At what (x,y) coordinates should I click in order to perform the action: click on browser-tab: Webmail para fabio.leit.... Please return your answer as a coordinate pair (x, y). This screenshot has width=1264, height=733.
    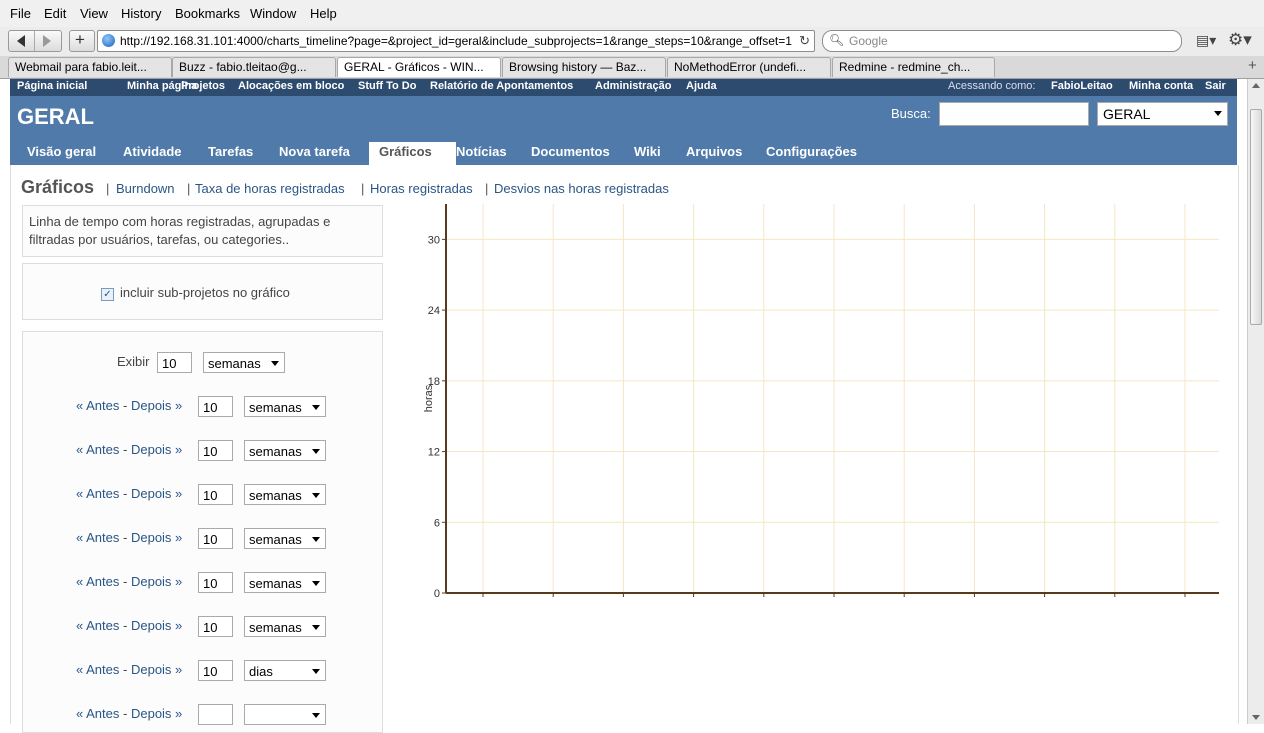
    Looking at the image, I should click on (90, 67).